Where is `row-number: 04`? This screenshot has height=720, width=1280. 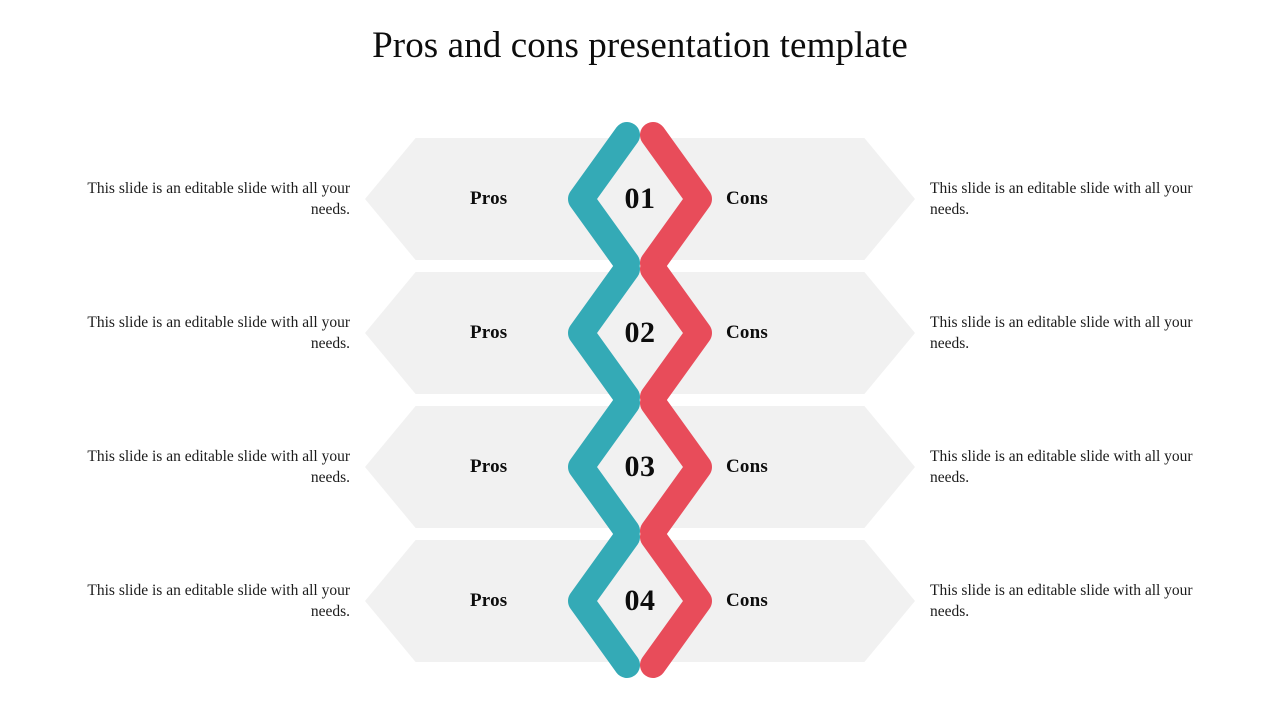 row-number: 04 is located at coordinates (640, 600).